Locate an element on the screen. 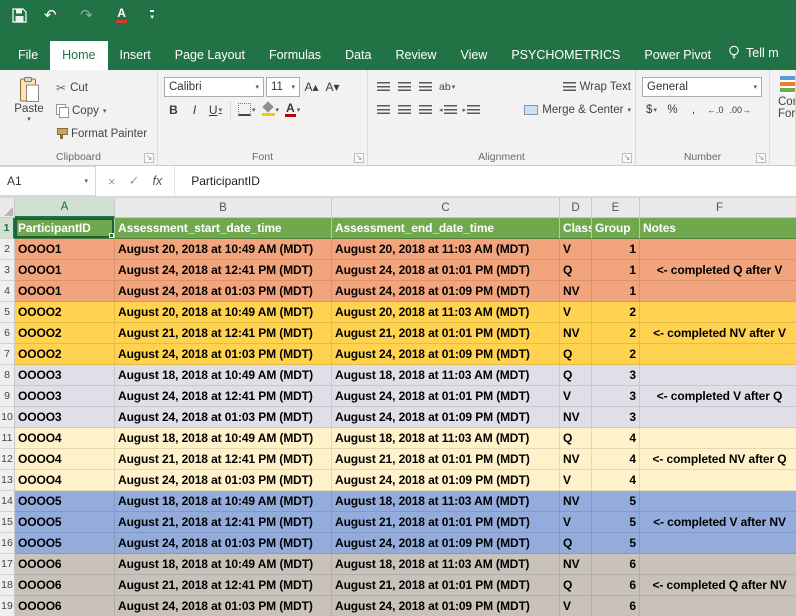  cell-B1: Assessment_start_date_time is located at coordinates (223, 228).